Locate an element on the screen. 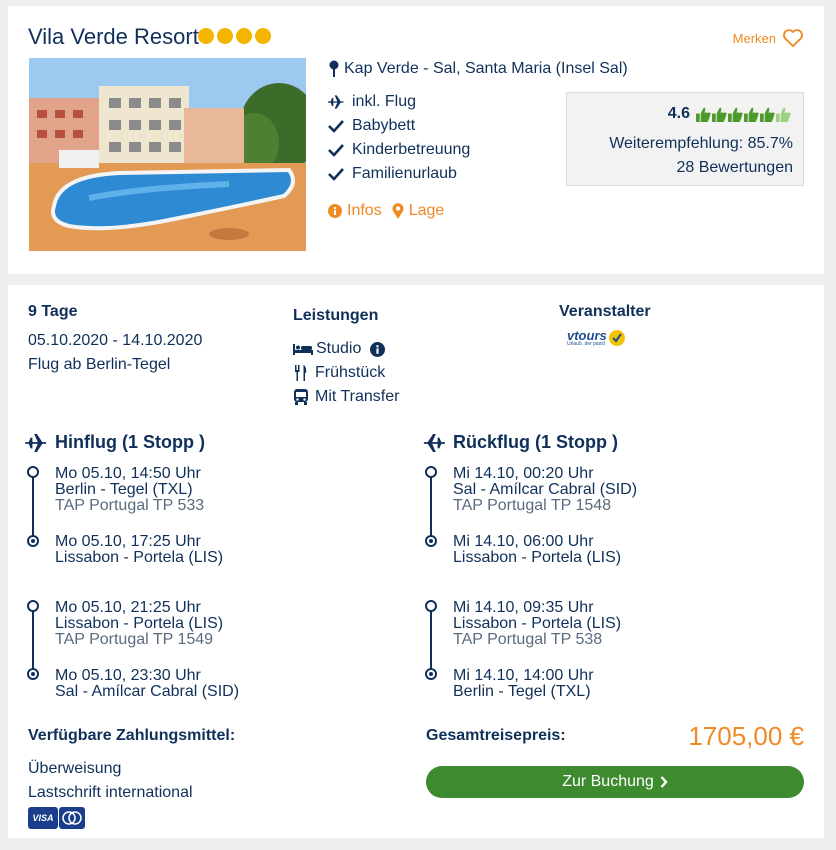 This screenshot has width=836, height=850. review-count: 28 Bewertungen is located at coordinates (734, 167).